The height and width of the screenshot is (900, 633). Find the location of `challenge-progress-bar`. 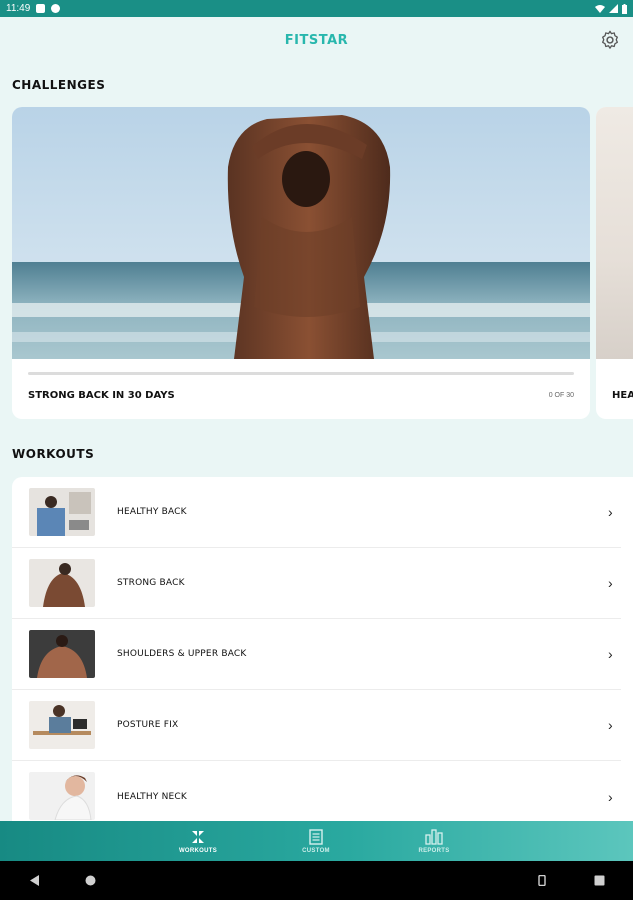

challenge-progress-bar is located at coordinates (301, 373).